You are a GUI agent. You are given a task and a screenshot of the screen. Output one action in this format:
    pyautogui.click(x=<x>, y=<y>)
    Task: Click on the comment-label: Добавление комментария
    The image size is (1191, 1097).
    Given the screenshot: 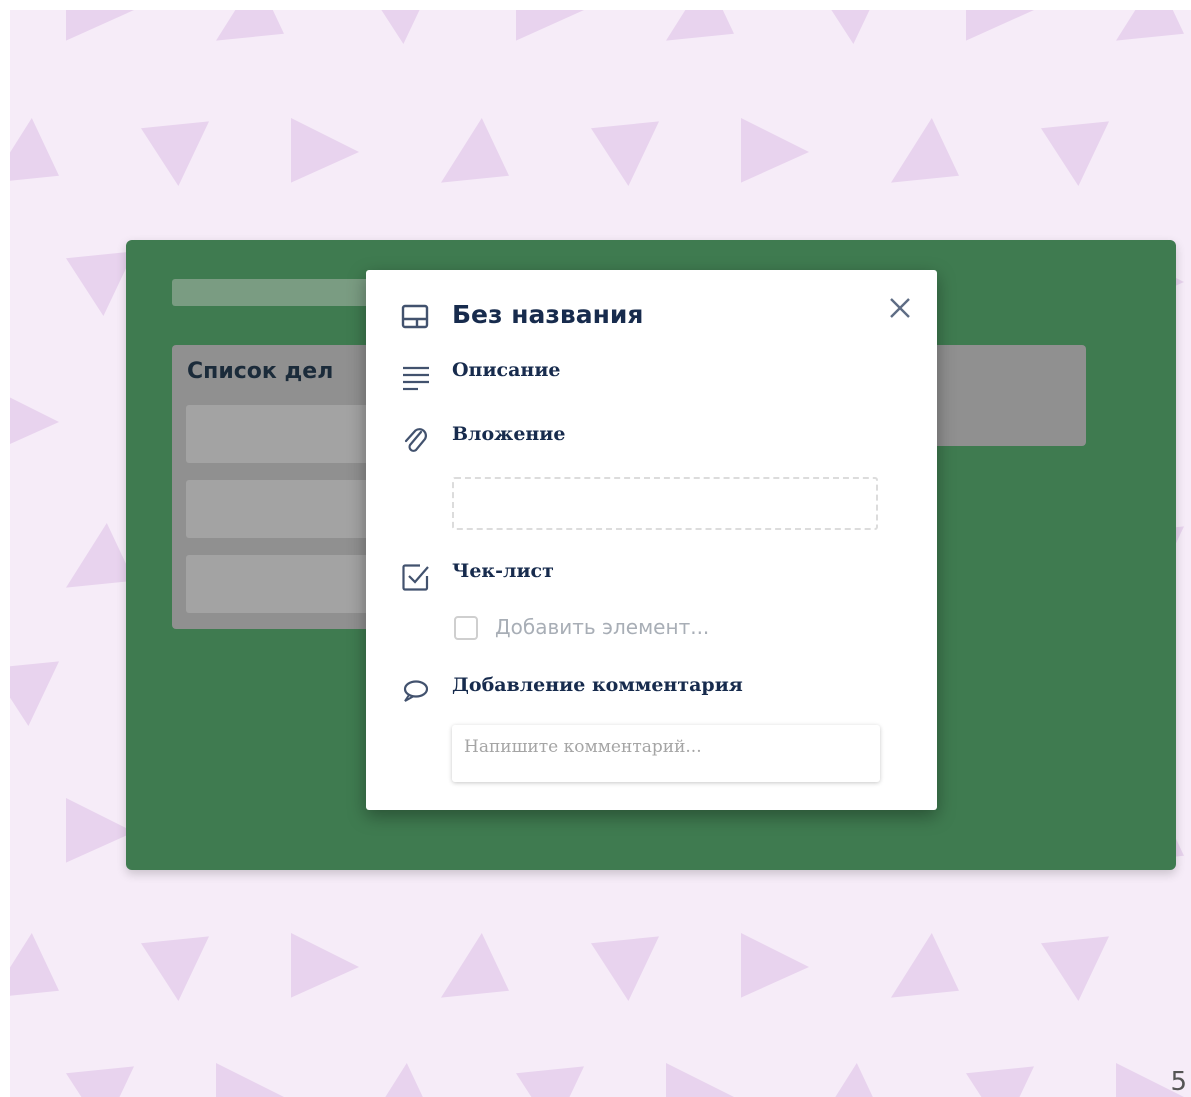 What is the action you would take?
    pyautogui.click(x=597, y=685)
    